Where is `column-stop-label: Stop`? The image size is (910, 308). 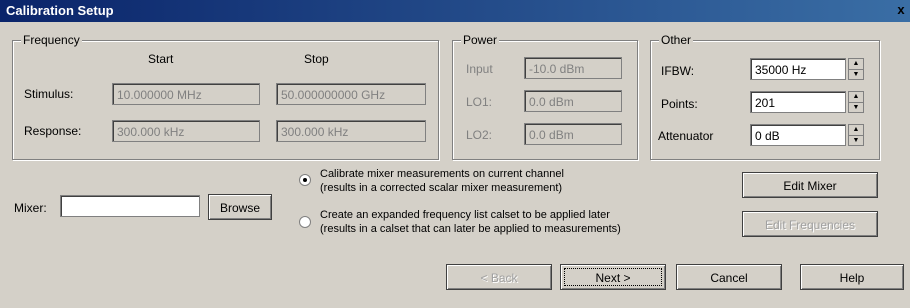
column-stop-label: Stop is located at coordinates (316, 59).